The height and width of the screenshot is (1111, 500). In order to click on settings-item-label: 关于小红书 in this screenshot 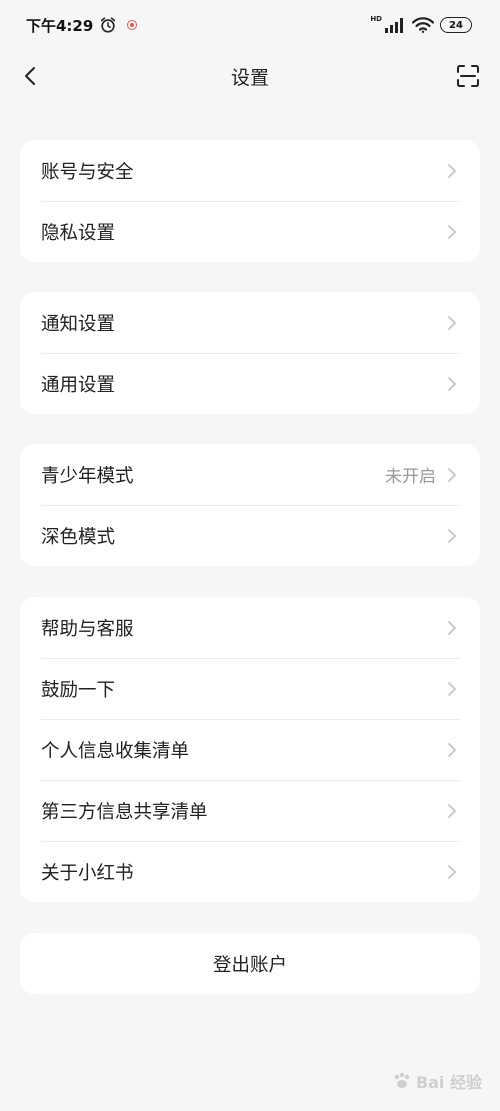, I will do `click(87, 873)`.